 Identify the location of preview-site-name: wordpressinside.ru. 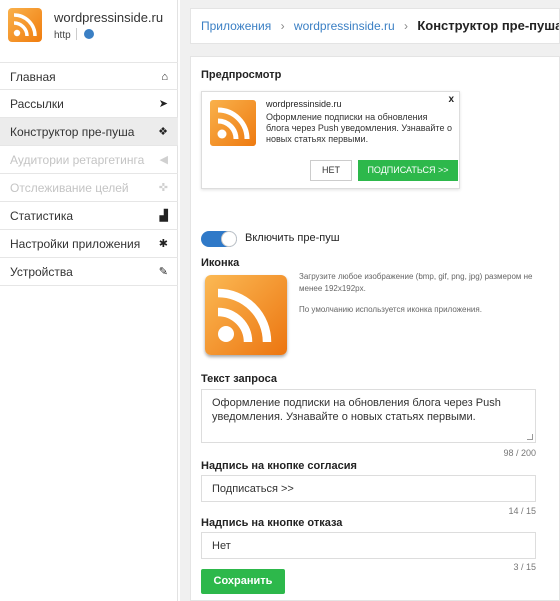
(304, 104).